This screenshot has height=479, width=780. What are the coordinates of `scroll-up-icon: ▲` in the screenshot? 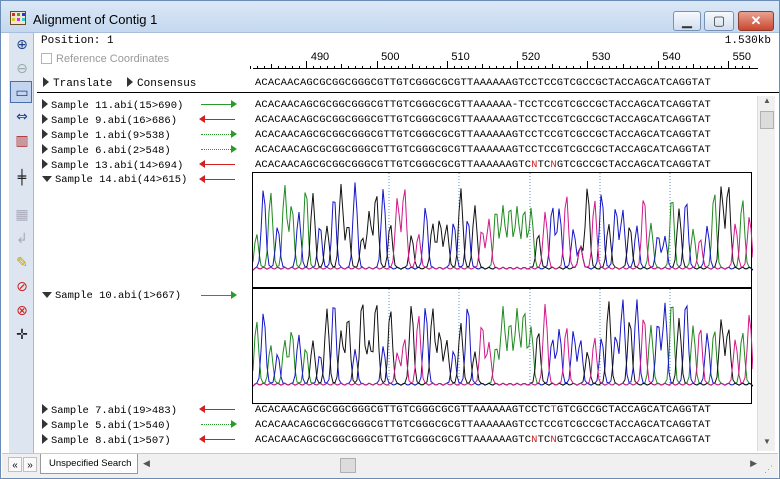 It's located at (767, 103).